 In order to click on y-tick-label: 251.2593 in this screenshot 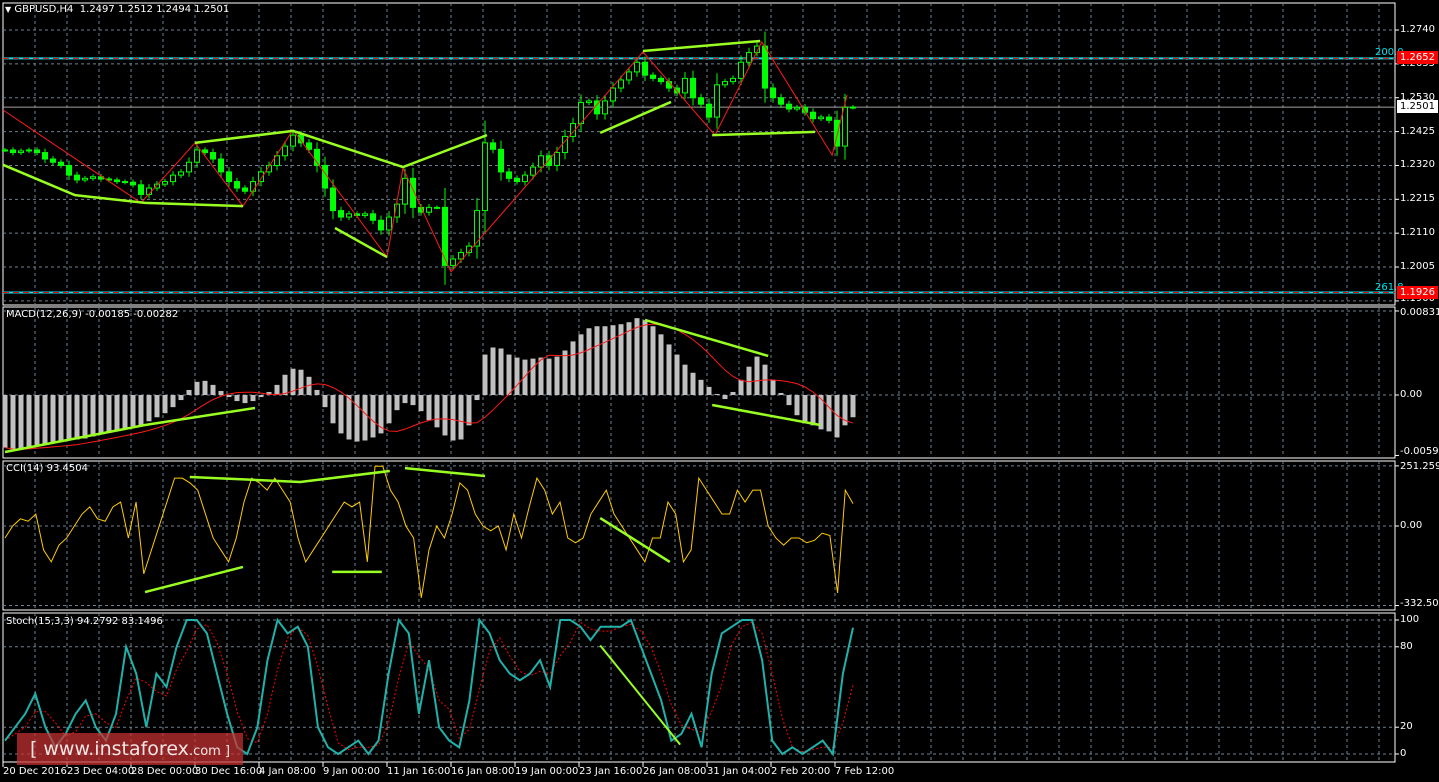, I will do `click(1419, 466)`.